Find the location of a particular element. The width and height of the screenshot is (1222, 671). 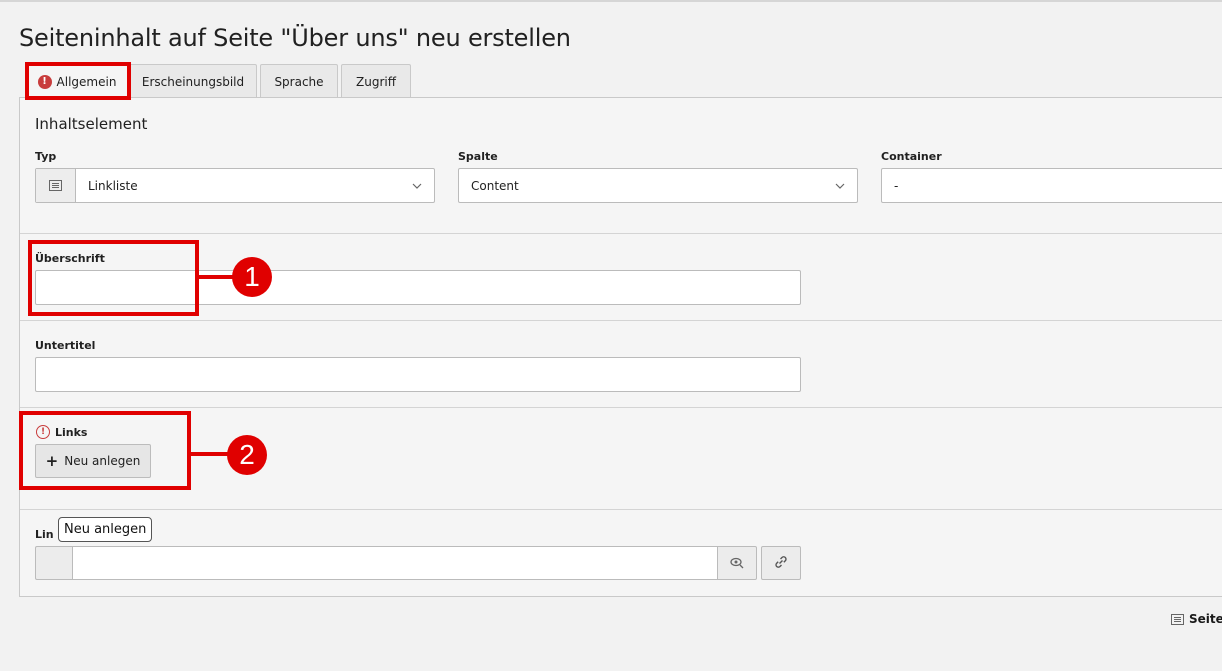

footer-label: Seite is located at coordinates (1205, 619).